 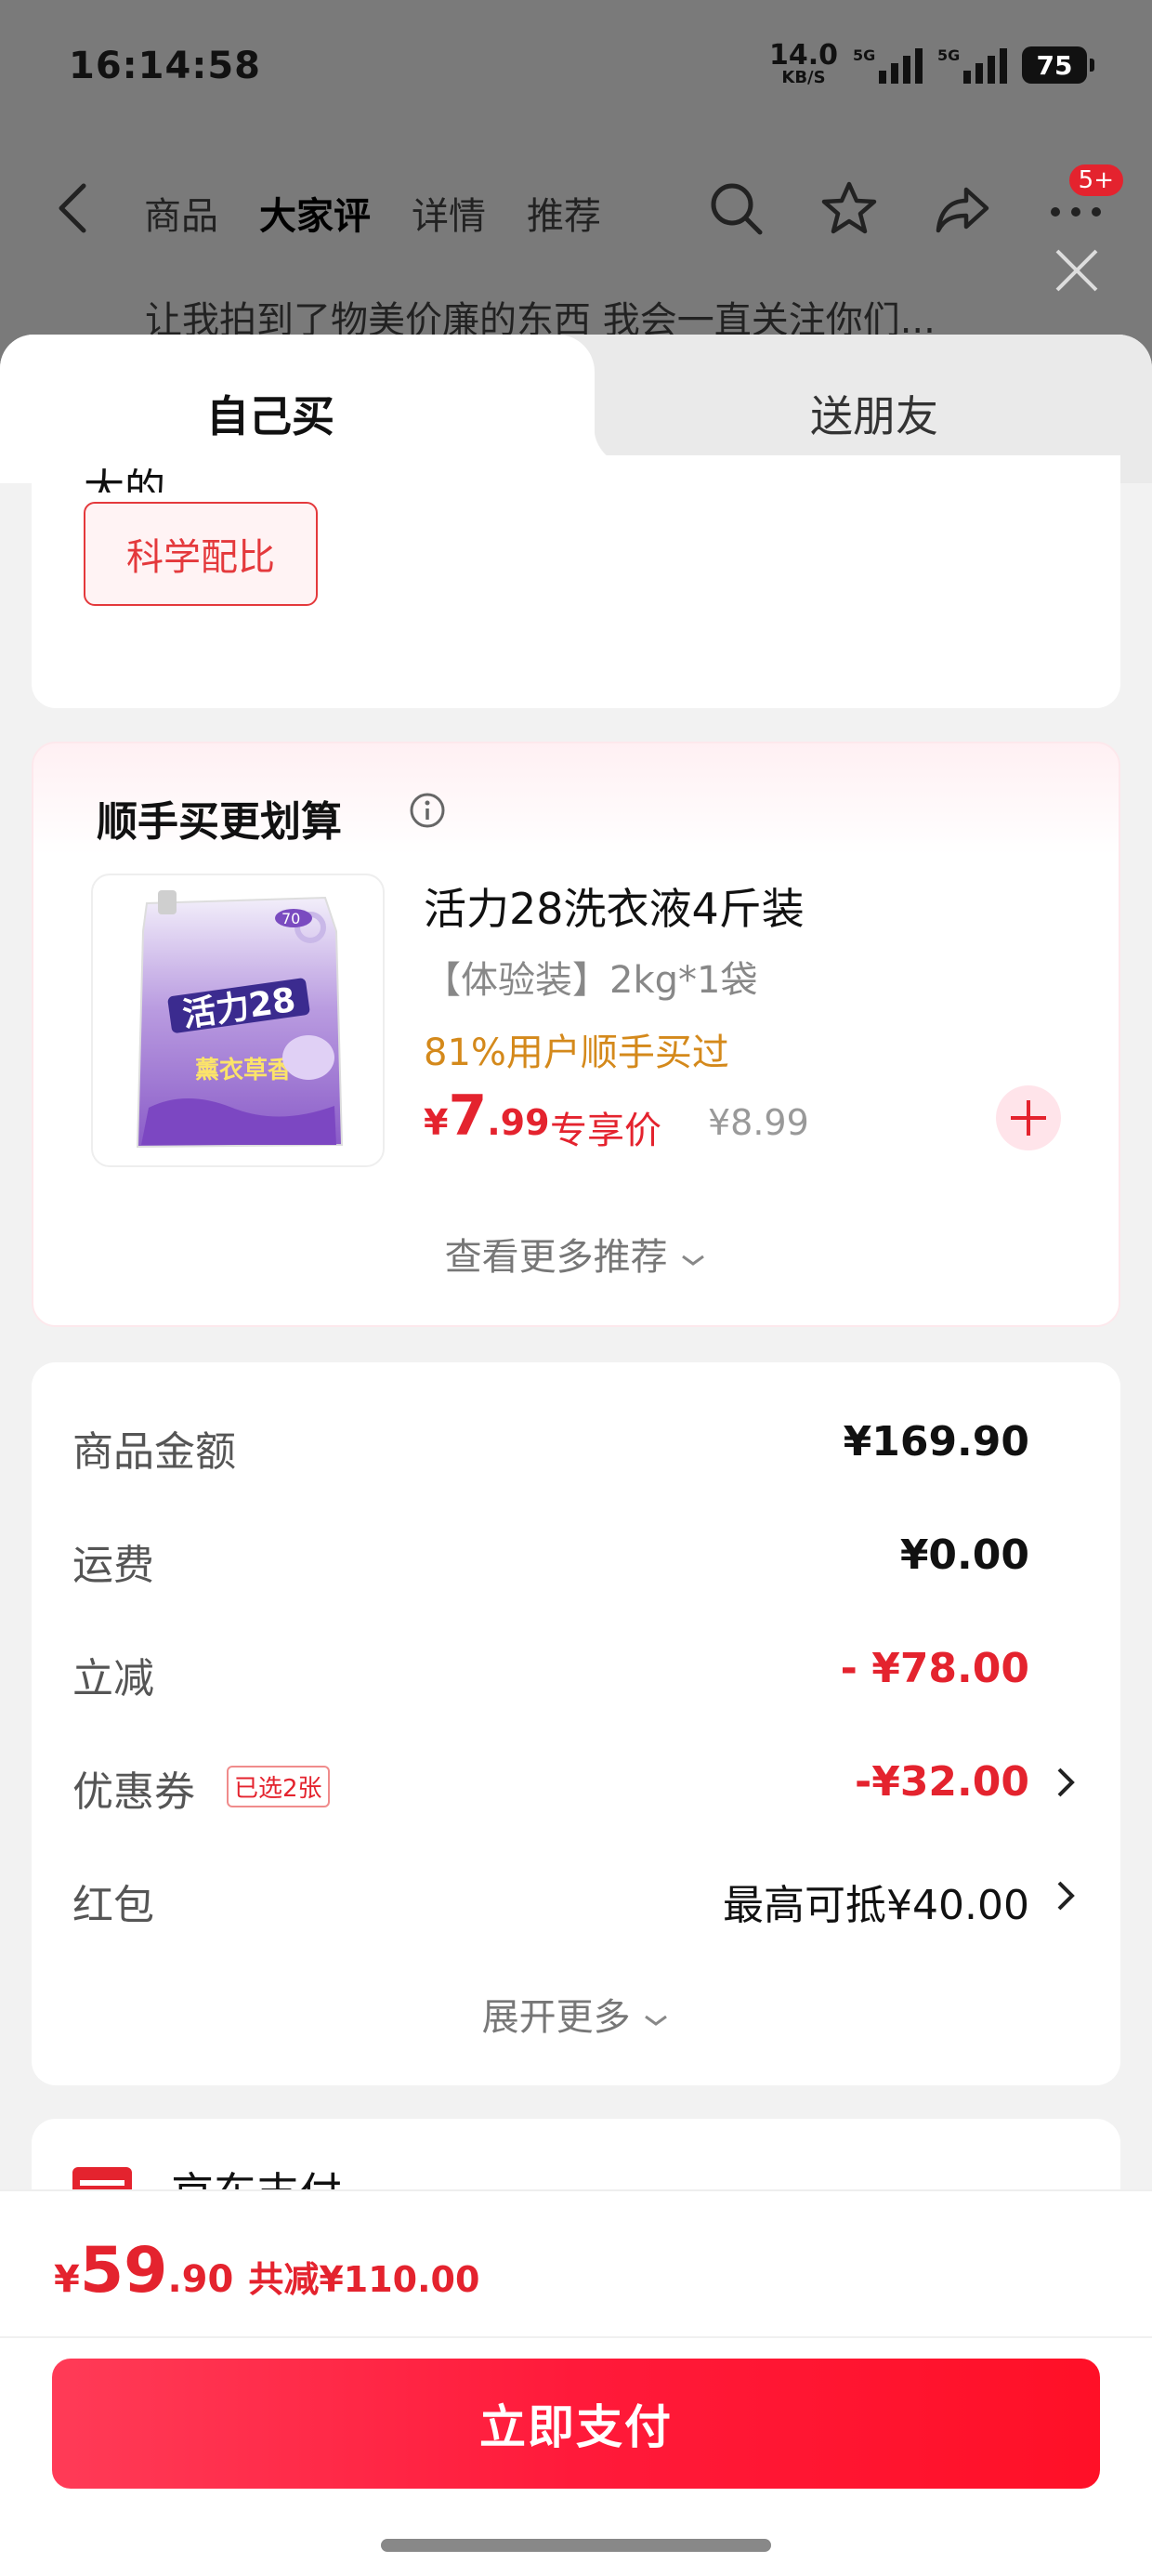 I want to click on truncated-text: 大的, so click(x=124, y=479).